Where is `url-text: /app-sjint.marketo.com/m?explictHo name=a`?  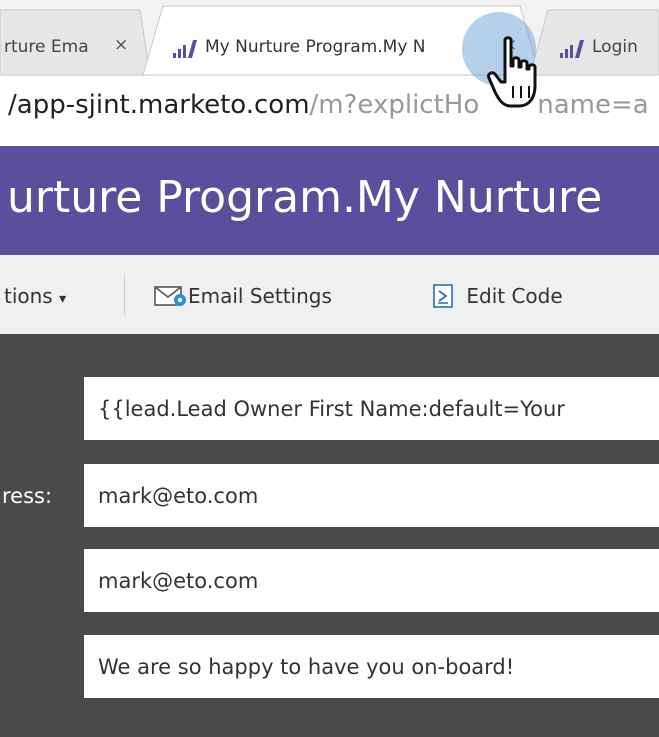 url-text: /app-sjint.marketo.com/m?explictHo name=a is located at coordinates (328, 105).